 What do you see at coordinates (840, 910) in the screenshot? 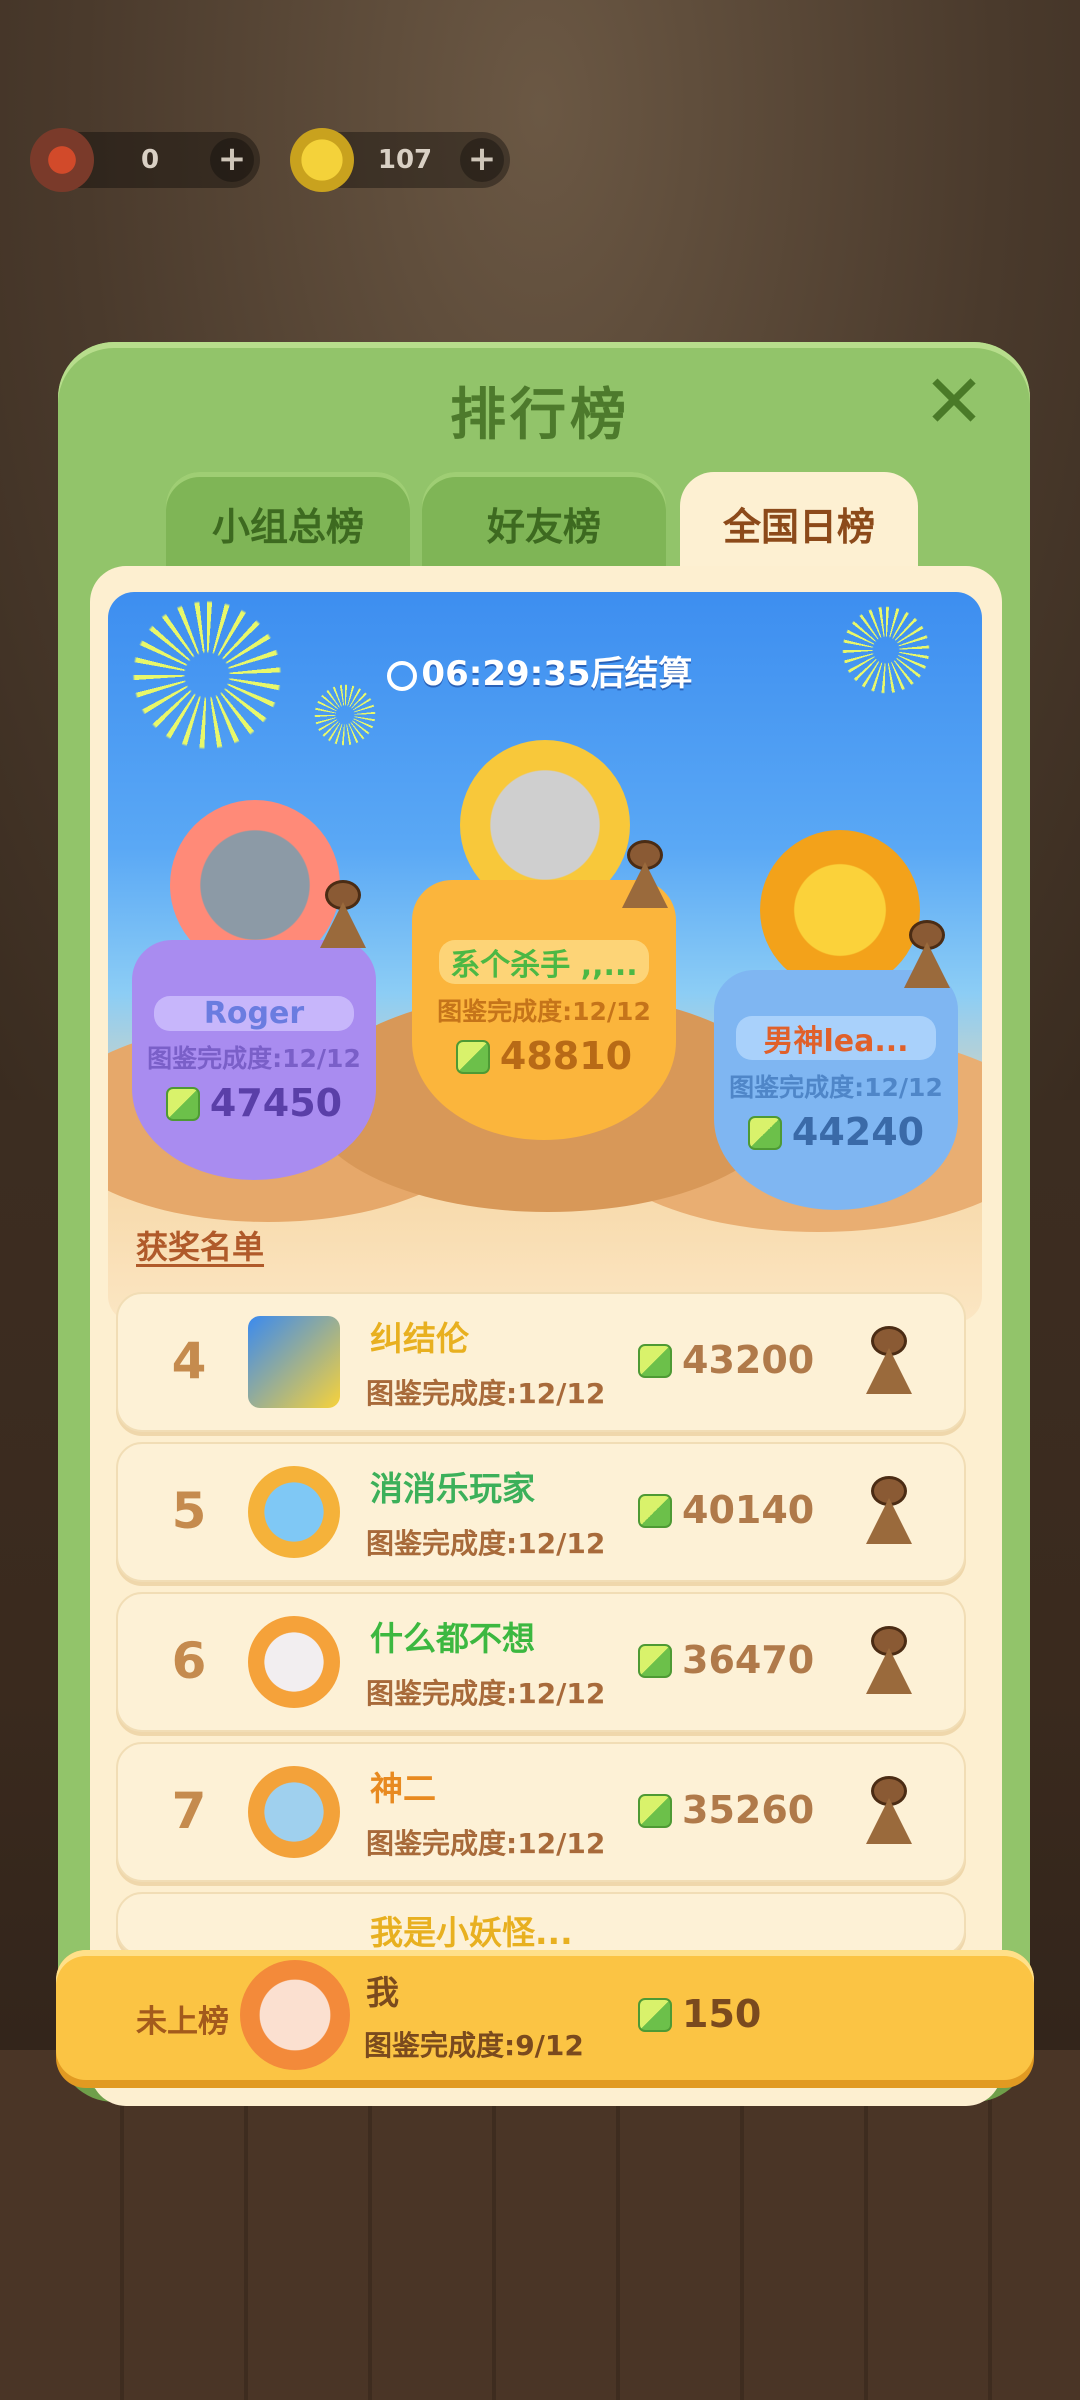
I see `rank3-avatar` at bounding box center [840, 910].